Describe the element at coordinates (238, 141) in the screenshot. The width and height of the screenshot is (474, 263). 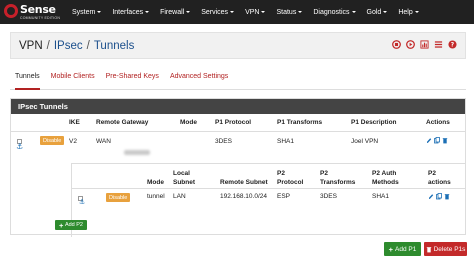
I see `p1-row: Disable V2 WAN 3DES SHA1 Joel VPN` at that location.